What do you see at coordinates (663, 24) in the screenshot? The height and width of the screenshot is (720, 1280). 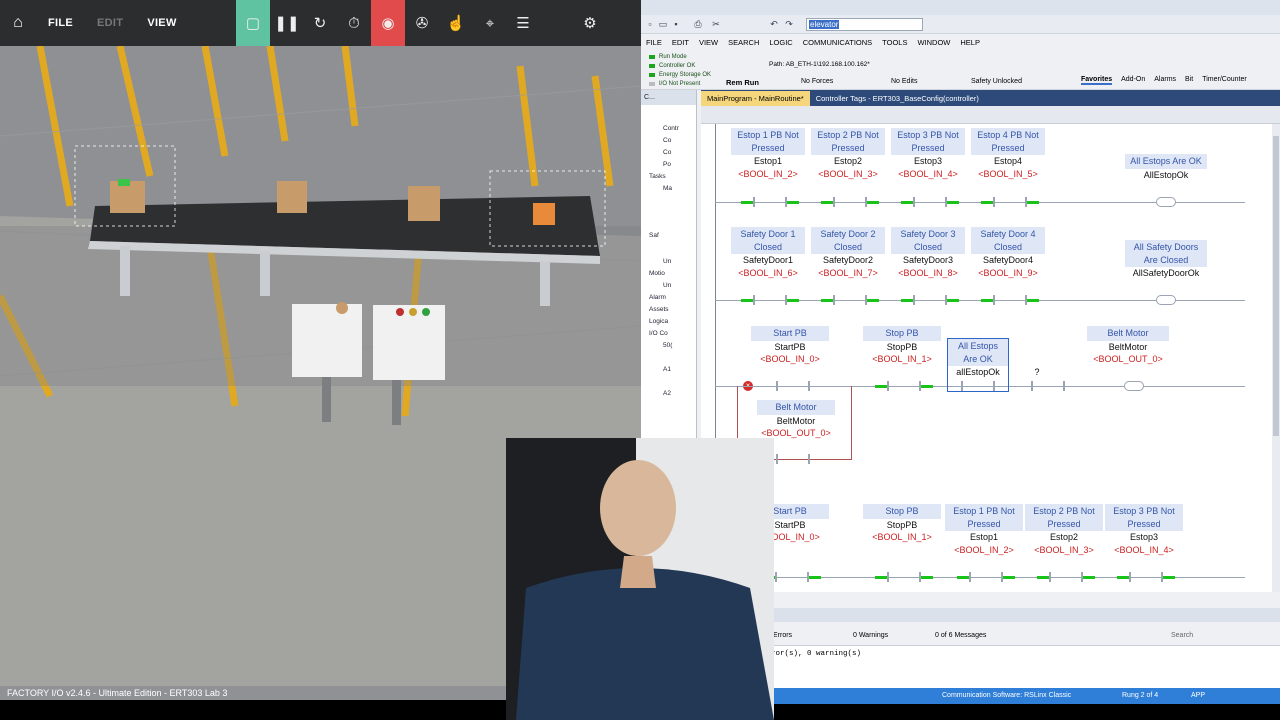 I see `open-icon: ▭` at bounding box center [663, 24].